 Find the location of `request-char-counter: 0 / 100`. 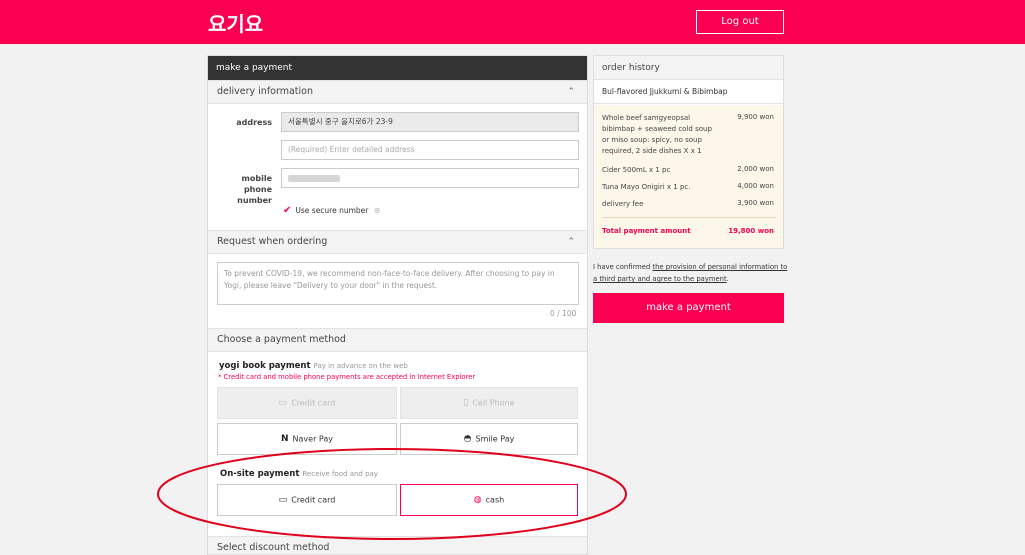

request-char-counter: 0 / 100 is located at coordinates (563, 313).